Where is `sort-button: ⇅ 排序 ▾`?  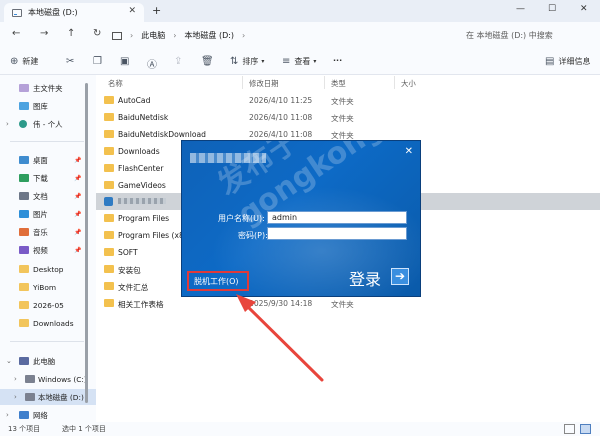
sort-button: ⇅ 排序 ▾ is located at coordinates (247, 61).